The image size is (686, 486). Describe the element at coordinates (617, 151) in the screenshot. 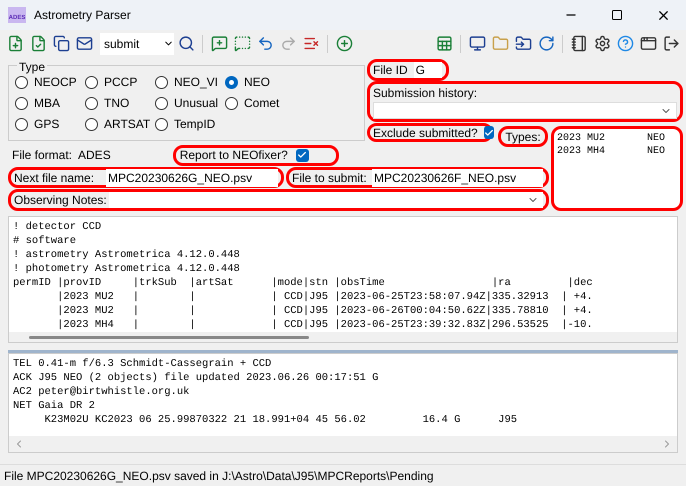

I see `types-list-item: 2023 MH4 NEO` at that location.